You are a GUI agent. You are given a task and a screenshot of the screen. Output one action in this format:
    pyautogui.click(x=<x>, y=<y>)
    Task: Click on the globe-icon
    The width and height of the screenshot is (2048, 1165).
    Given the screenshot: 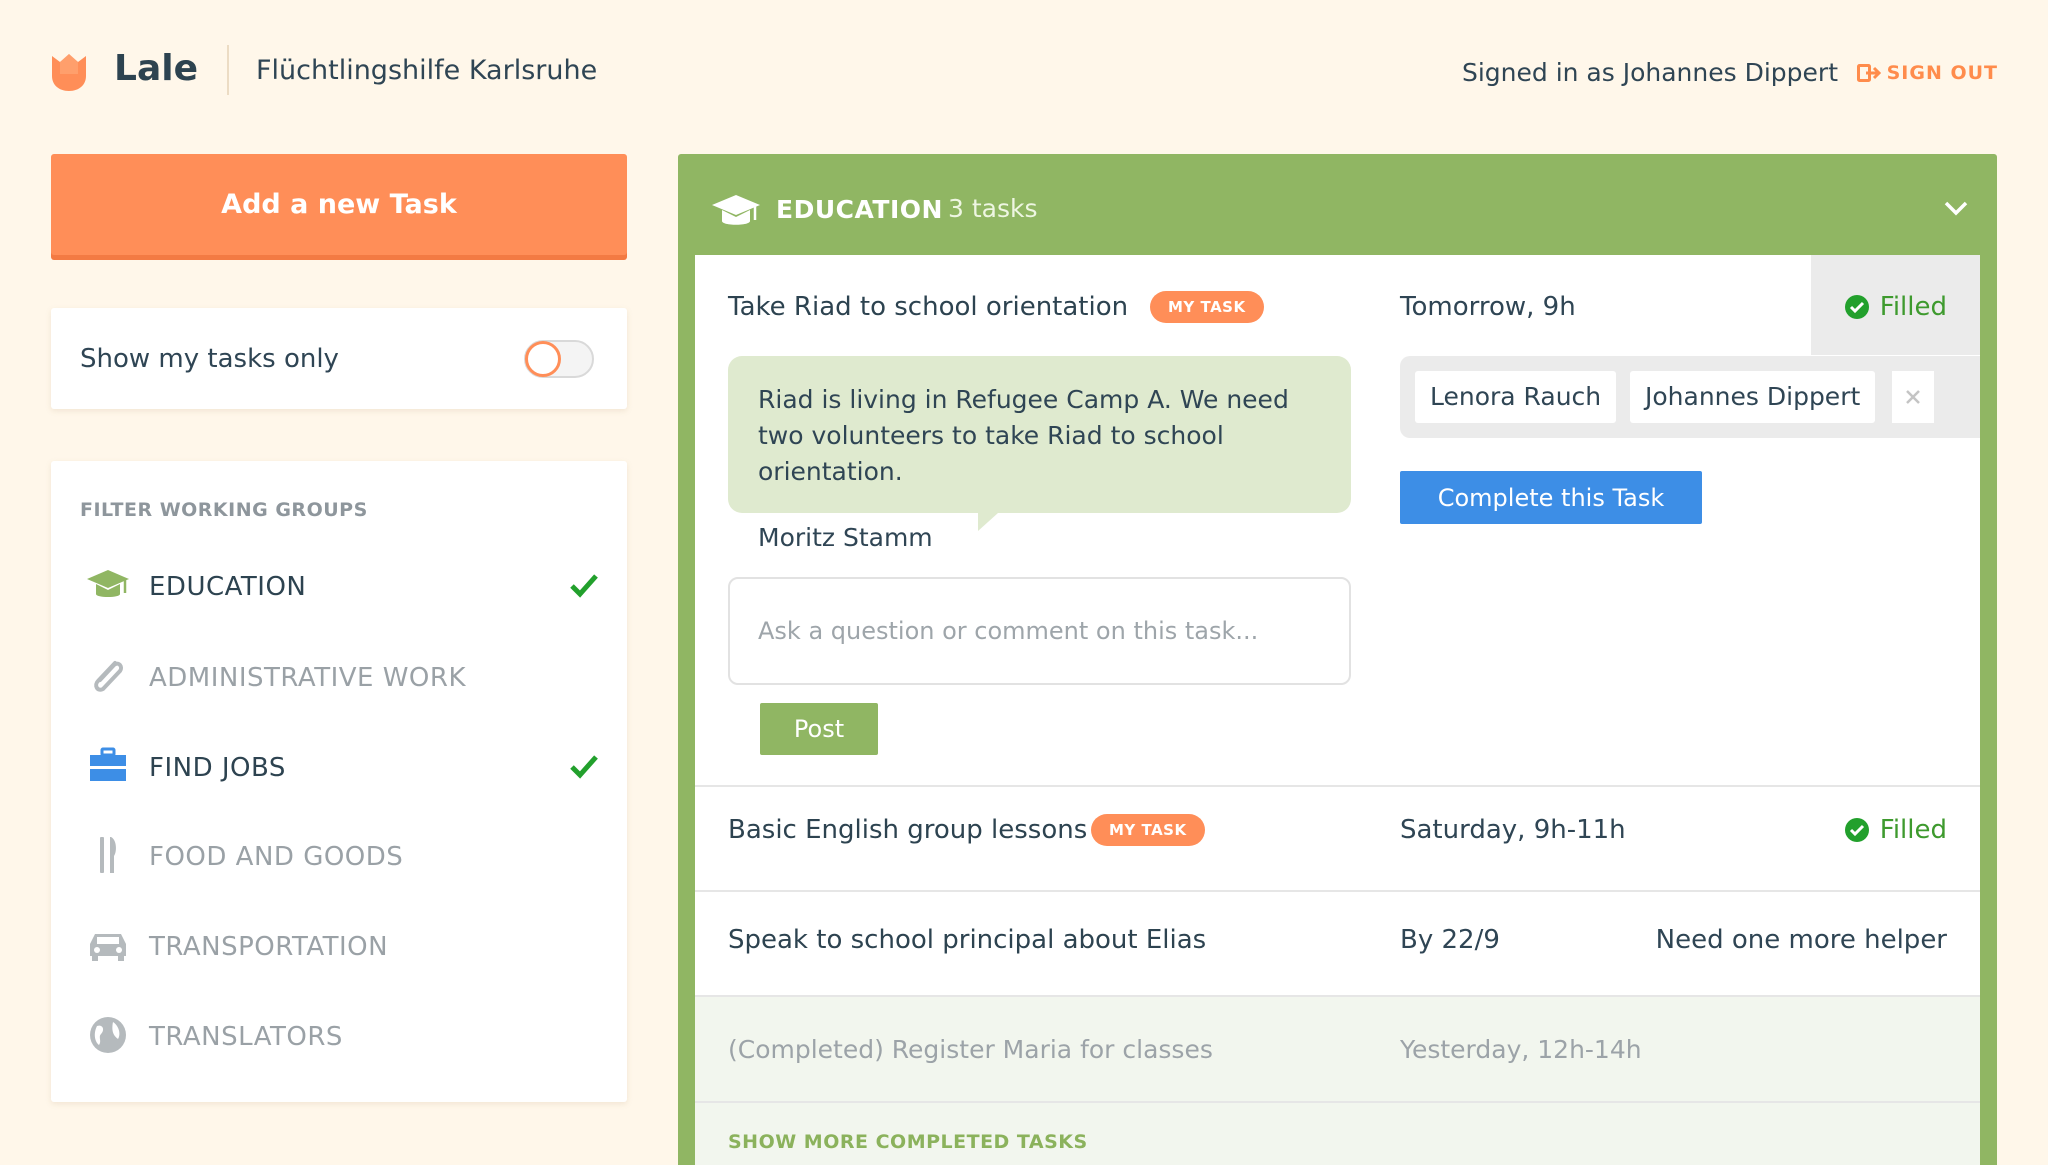 What is the action you would take?
    pyautogui.click(x=108, y=1035)
    